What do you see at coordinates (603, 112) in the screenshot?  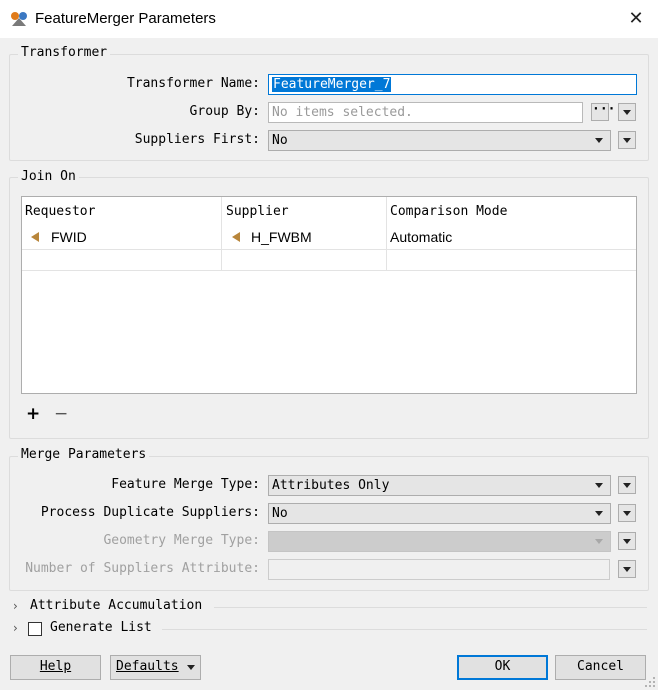 I see `group-by-ellipsis-button: ···` at bounding box center [603, 112].